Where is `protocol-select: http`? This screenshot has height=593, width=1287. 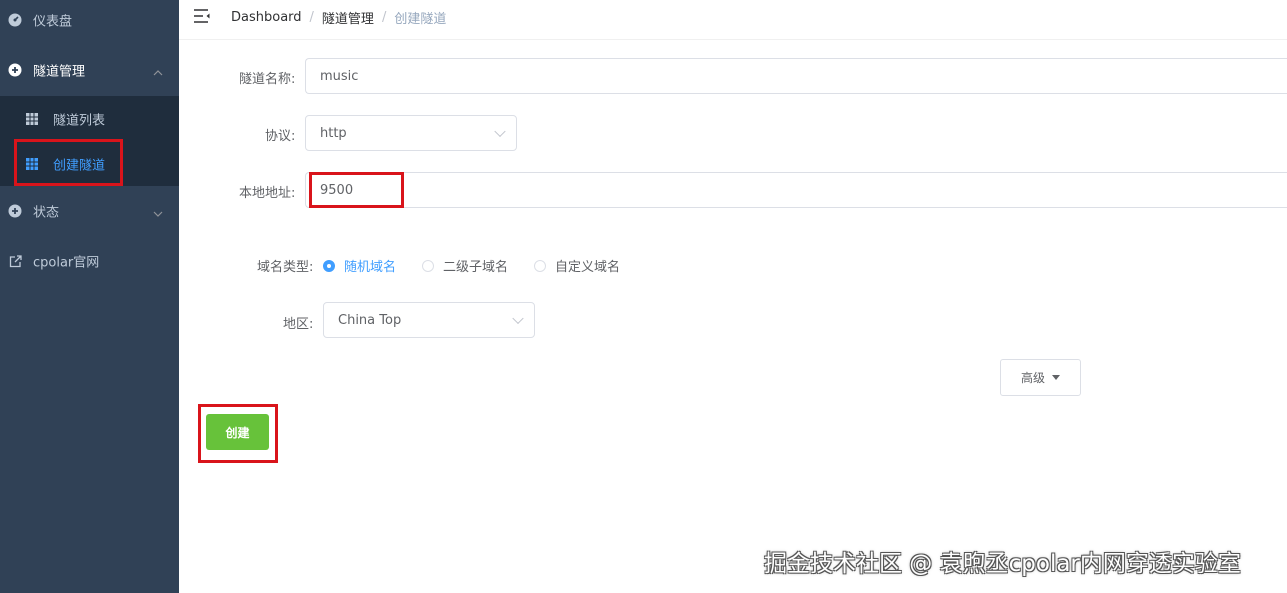
protocol-select: http is located at coordinates (411, 133).